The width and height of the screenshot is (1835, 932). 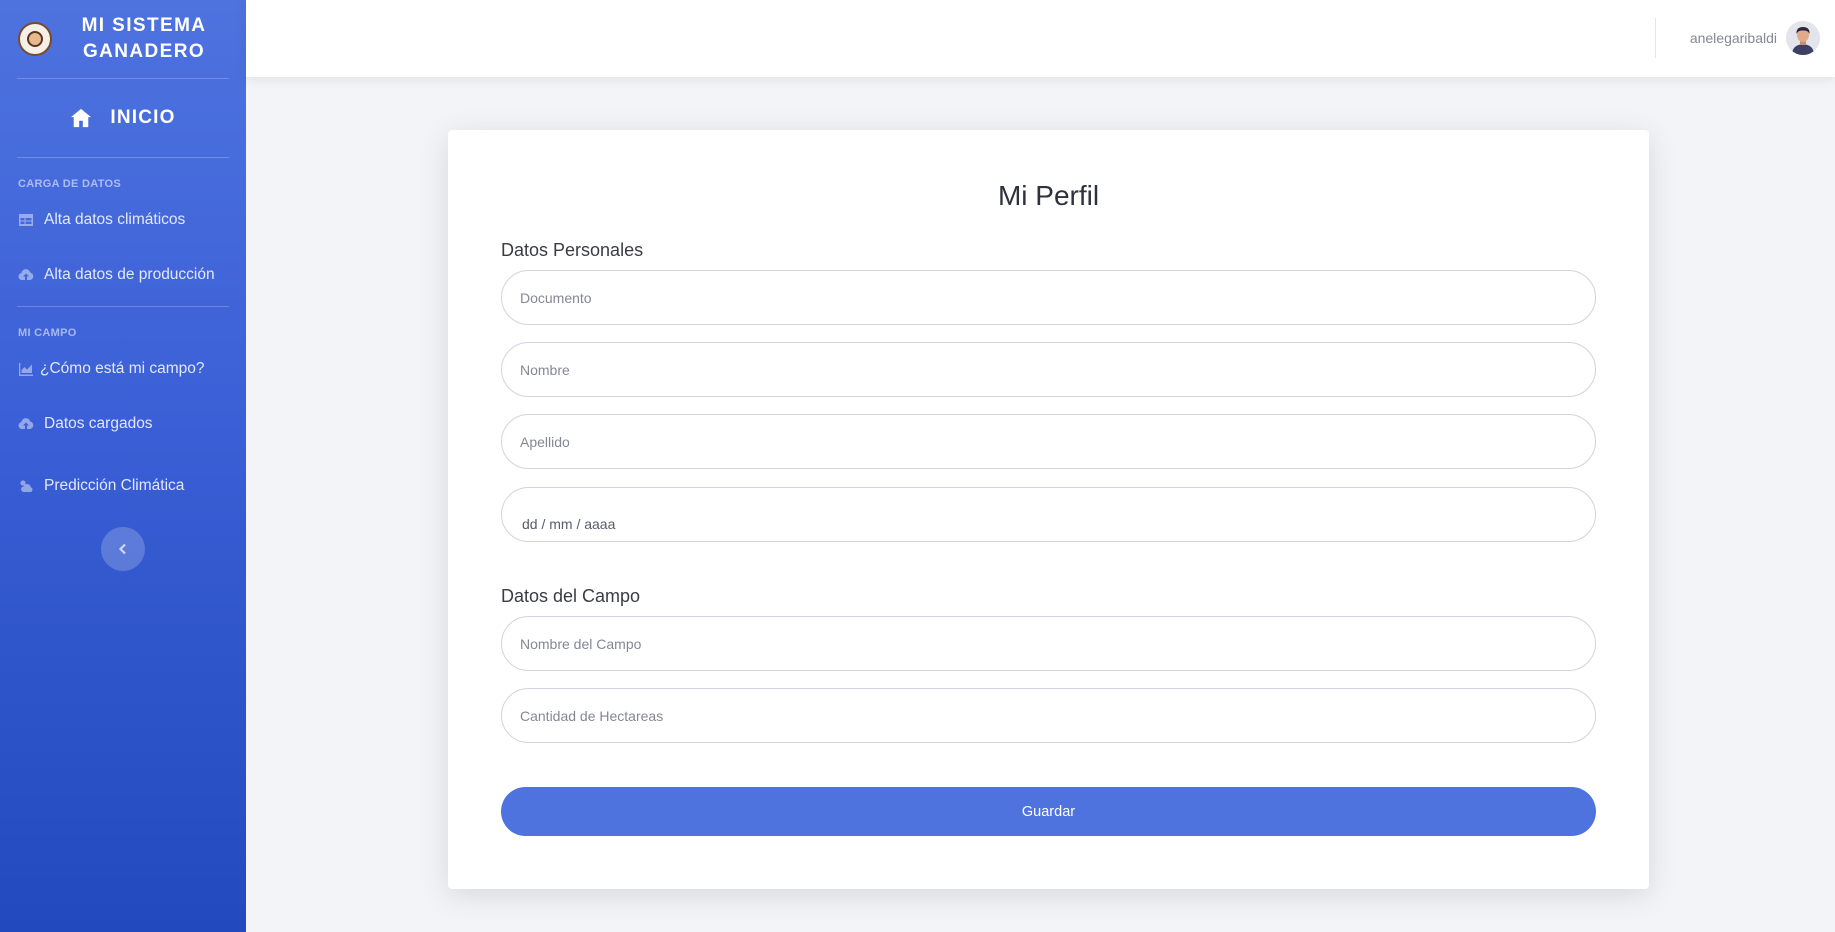 I want to click on nombre-campo-input: Nombre del Campo, so click(x=1048, y=643).